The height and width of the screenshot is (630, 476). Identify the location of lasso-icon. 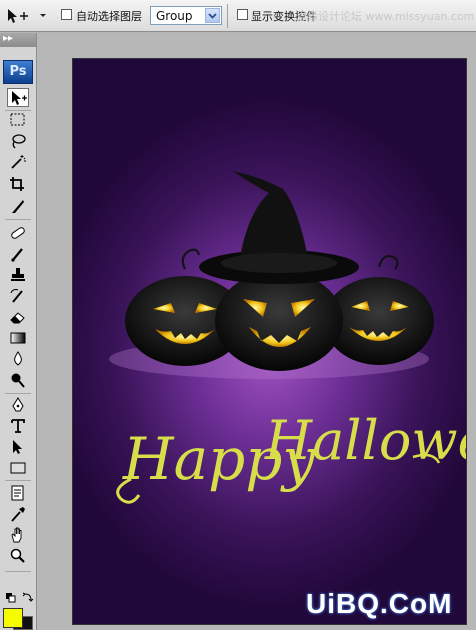
(18, 141).